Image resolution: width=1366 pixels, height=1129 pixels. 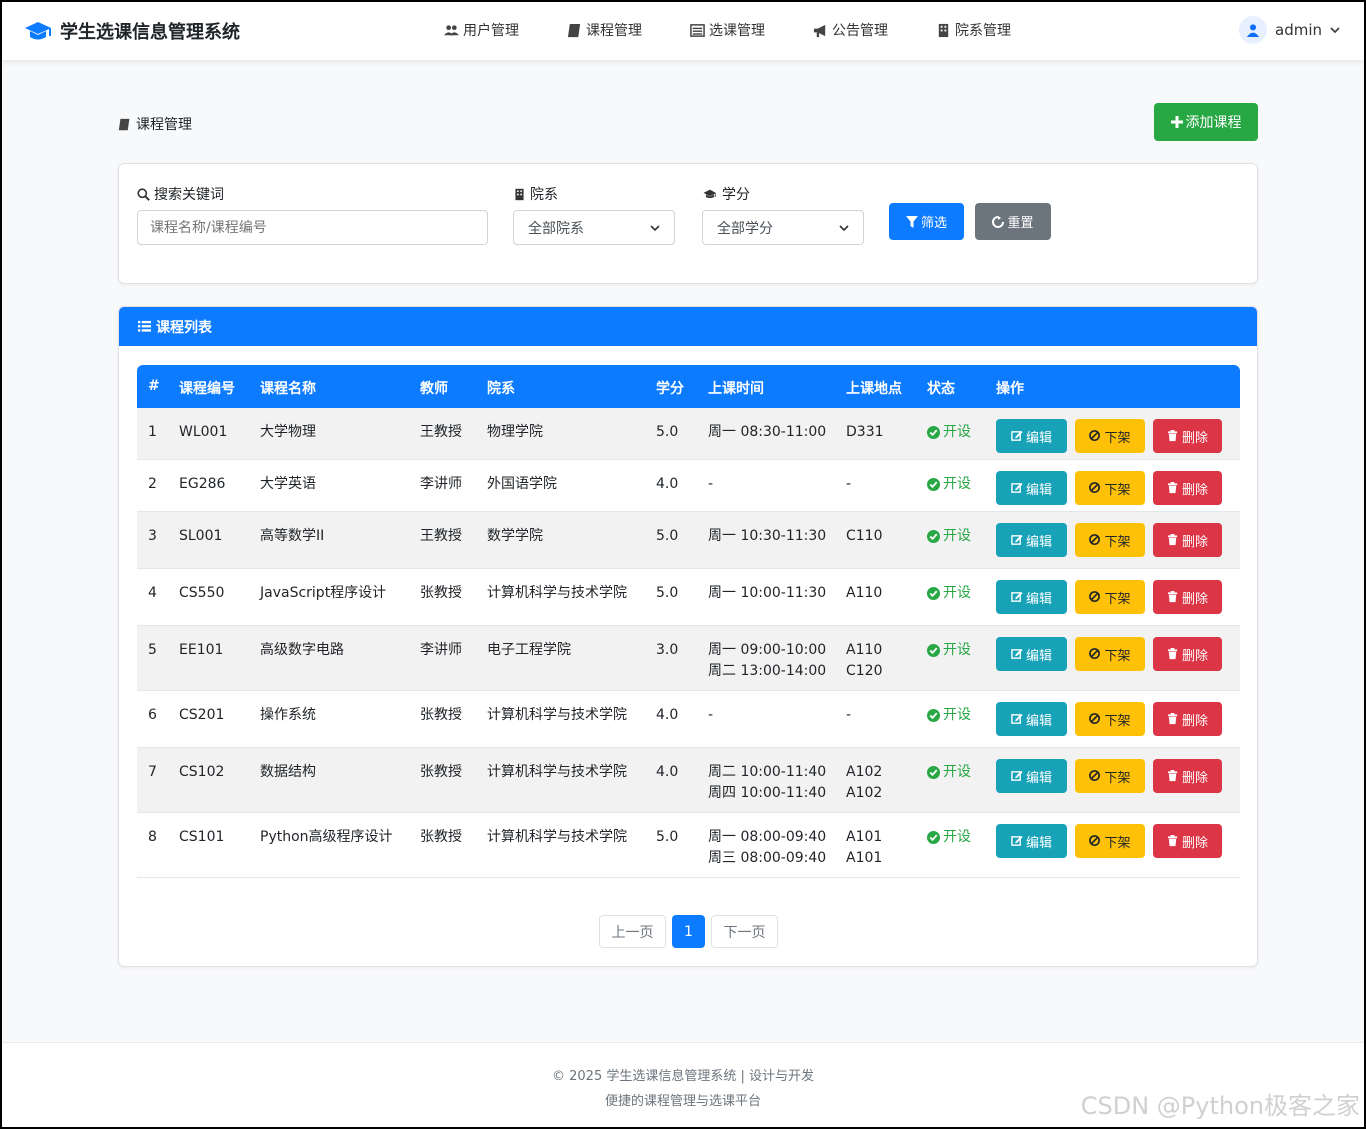 I want to click on col-name: 课程名称, so click(x=288, y=389).